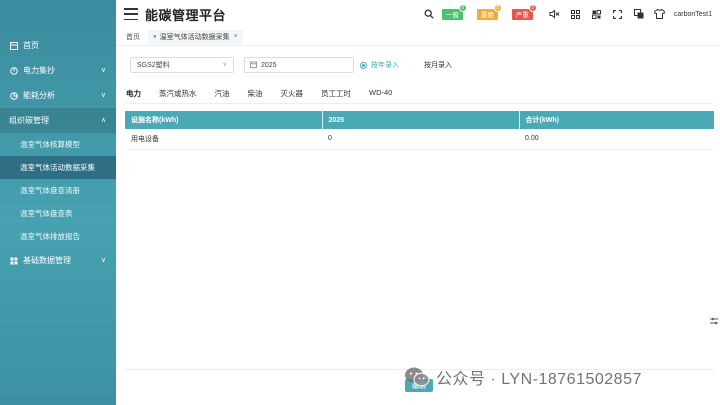 This screenshot has height=405, width=720. What do you see at coordinates (58, 236) in the screenshot?
I see `sidebar-subitem-emission-report: 温室气体排放报告` at bounding box center [58, 236].